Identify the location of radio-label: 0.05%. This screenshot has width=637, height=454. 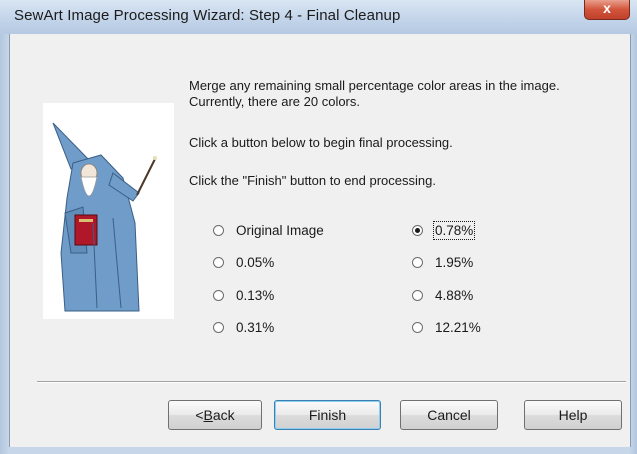
(255, 262).